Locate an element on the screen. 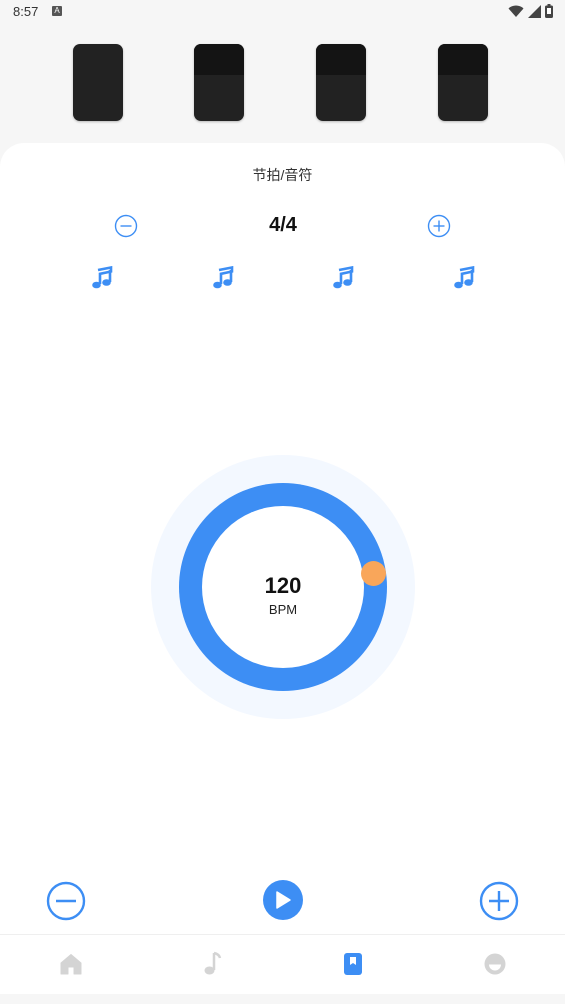  home-icon is located at coordinates (71, 964).